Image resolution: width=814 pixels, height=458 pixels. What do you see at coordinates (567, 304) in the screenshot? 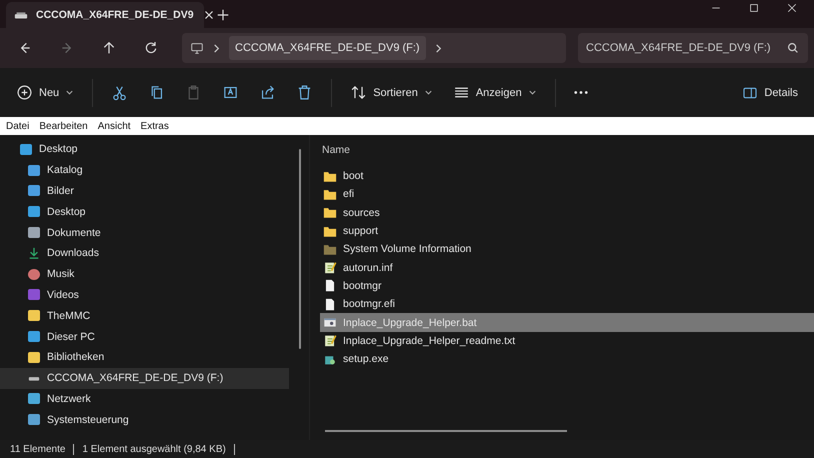
I see `file-row: bootmgr.efi` at bounding box center [567, 304].